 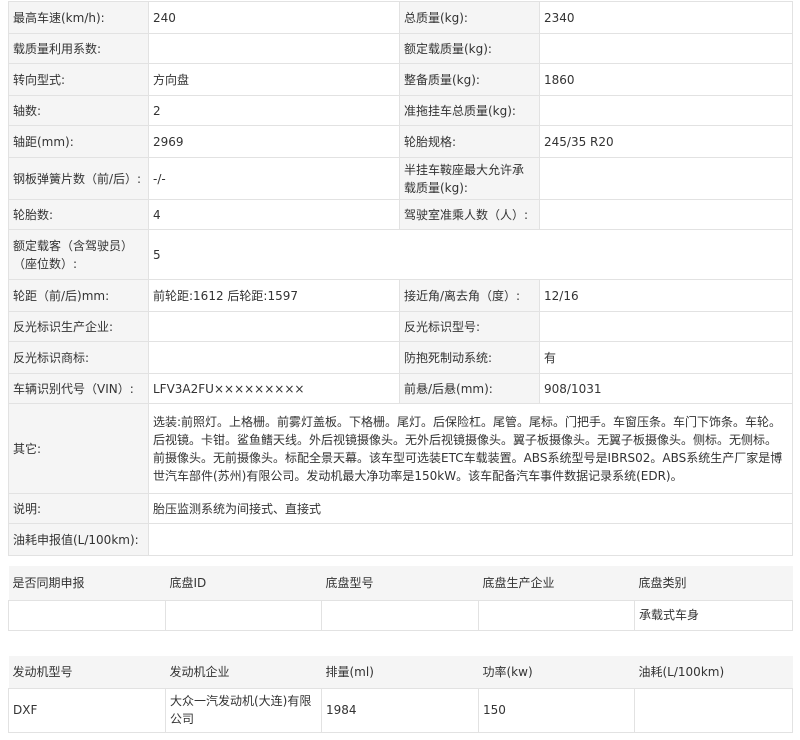 I want to click on spec-row: 轴数: 2 准拖挂车总质量(kg):, so click(x=400, y=110).